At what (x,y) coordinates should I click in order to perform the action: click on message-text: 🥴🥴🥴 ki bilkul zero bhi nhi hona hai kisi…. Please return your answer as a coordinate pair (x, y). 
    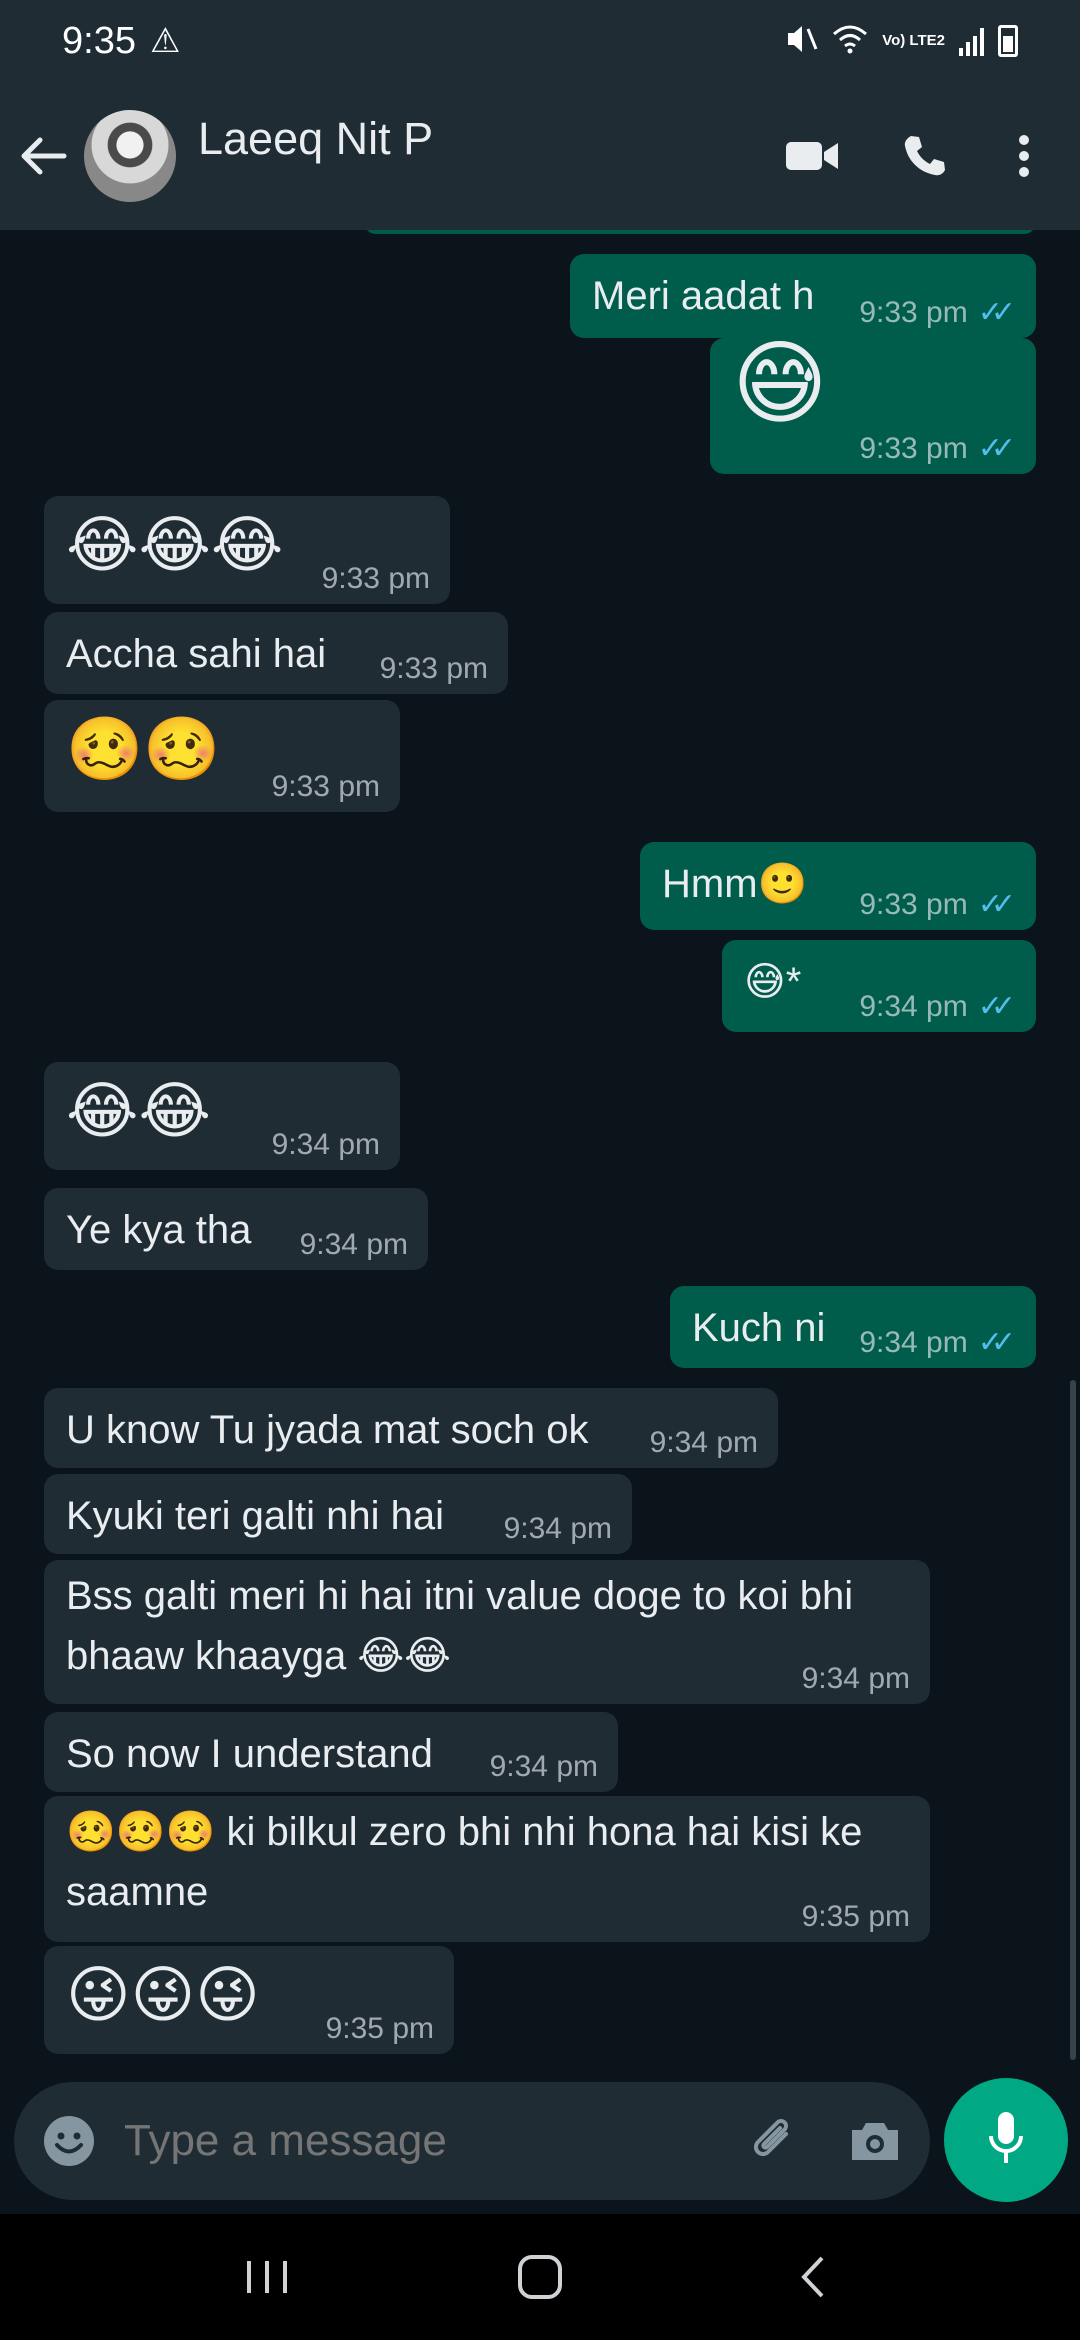
    Looking at the image, I should click on (464, 1862).